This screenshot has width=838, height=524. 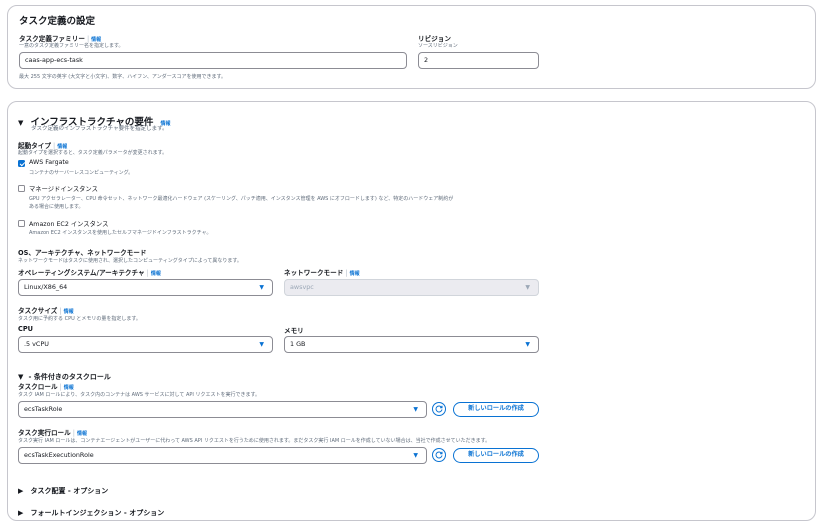 What do you see at coordinates (438, 46) in the screenshot?
I see `revision-description: ソースリビジョン` at bounding box center [438, 46].